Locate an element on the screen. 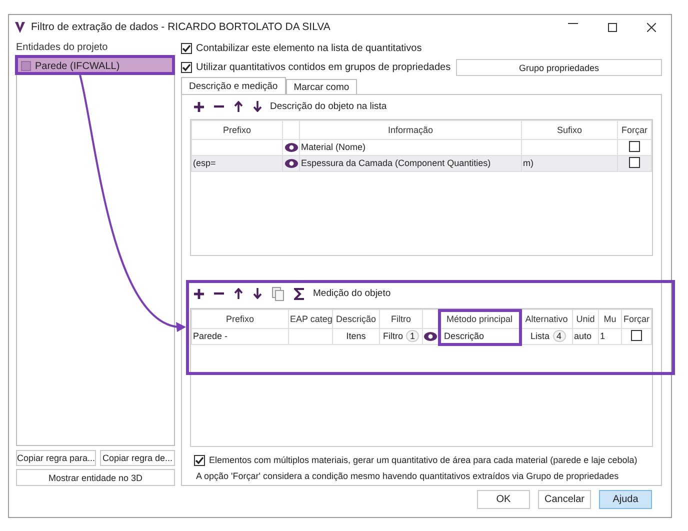  maximize-icon is located at coordinates (612, 27).